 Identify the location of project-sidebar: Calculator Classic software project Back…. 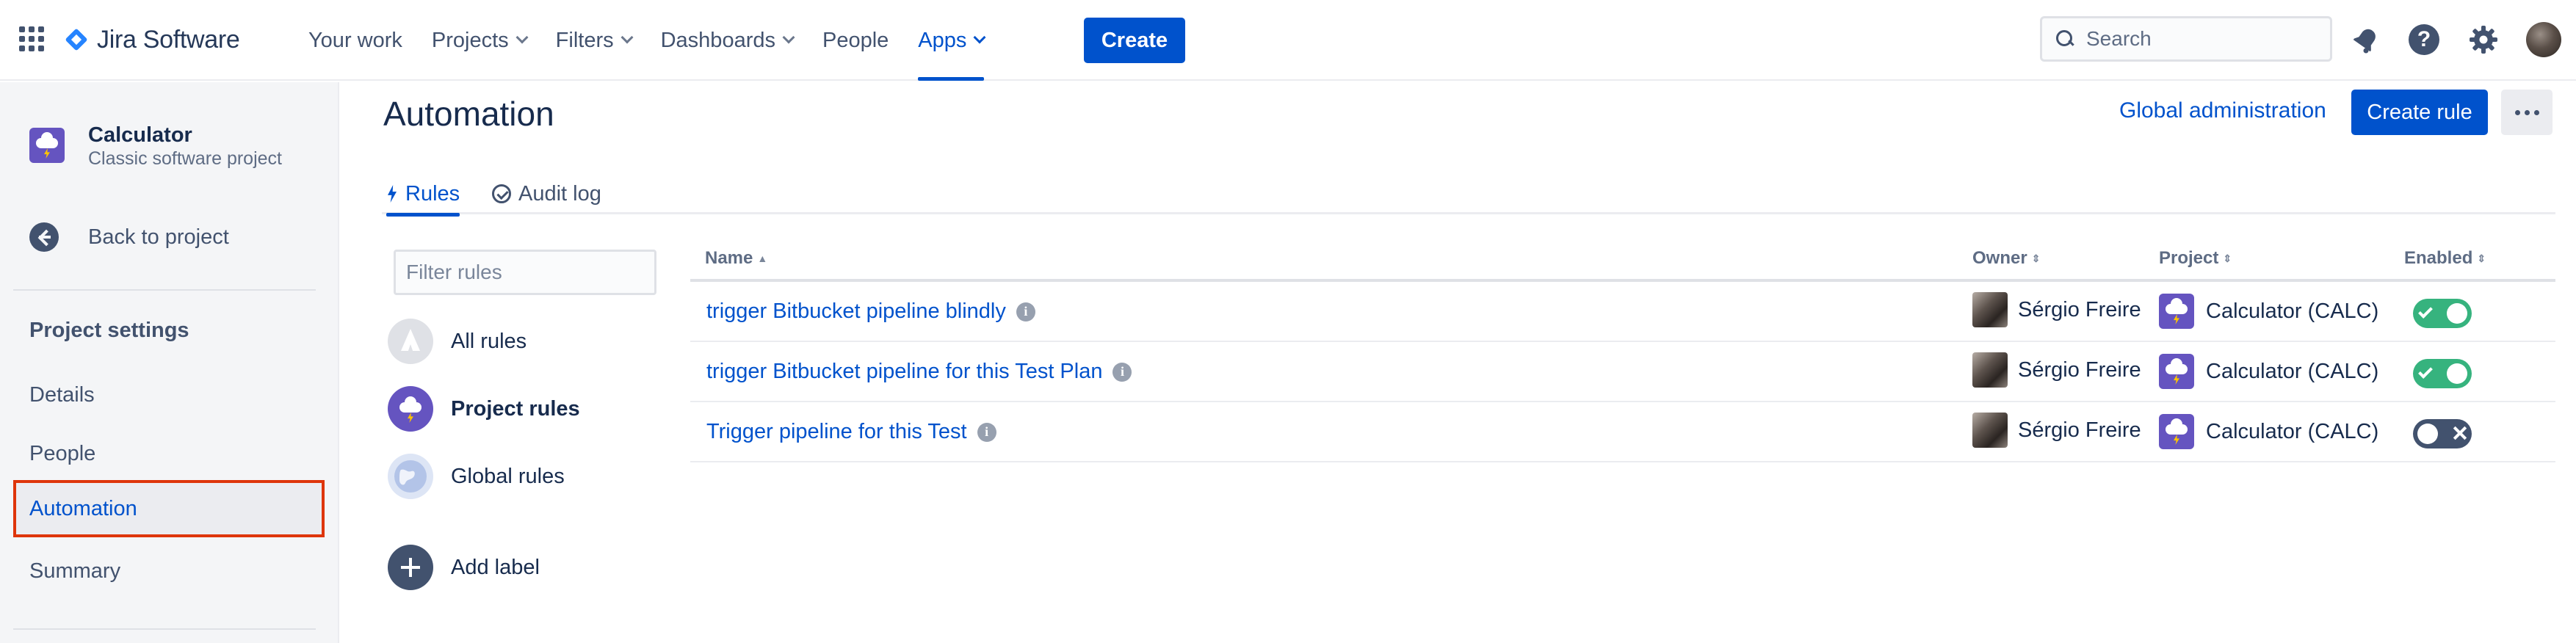
(169, 362).